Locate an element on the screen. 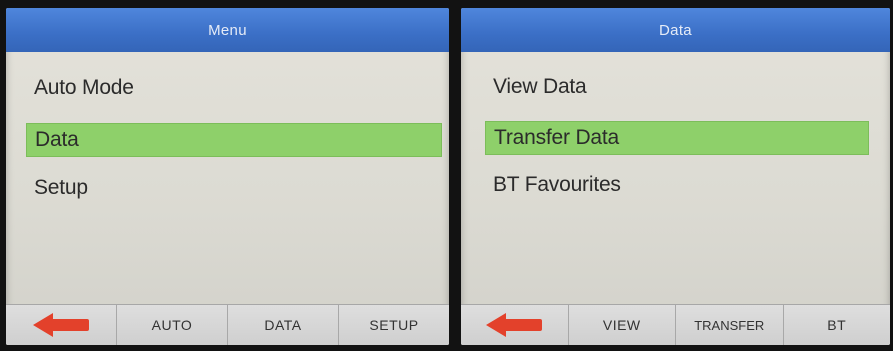 The image size is (893, 351). menu-item-label: View Data is located at coordinates (540, 86).